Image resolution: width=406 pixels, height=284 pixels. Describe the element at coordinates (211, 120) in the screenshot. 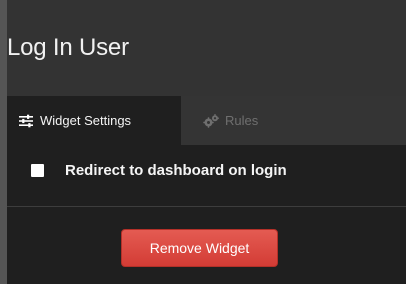

I see `gears-icon` at that location.